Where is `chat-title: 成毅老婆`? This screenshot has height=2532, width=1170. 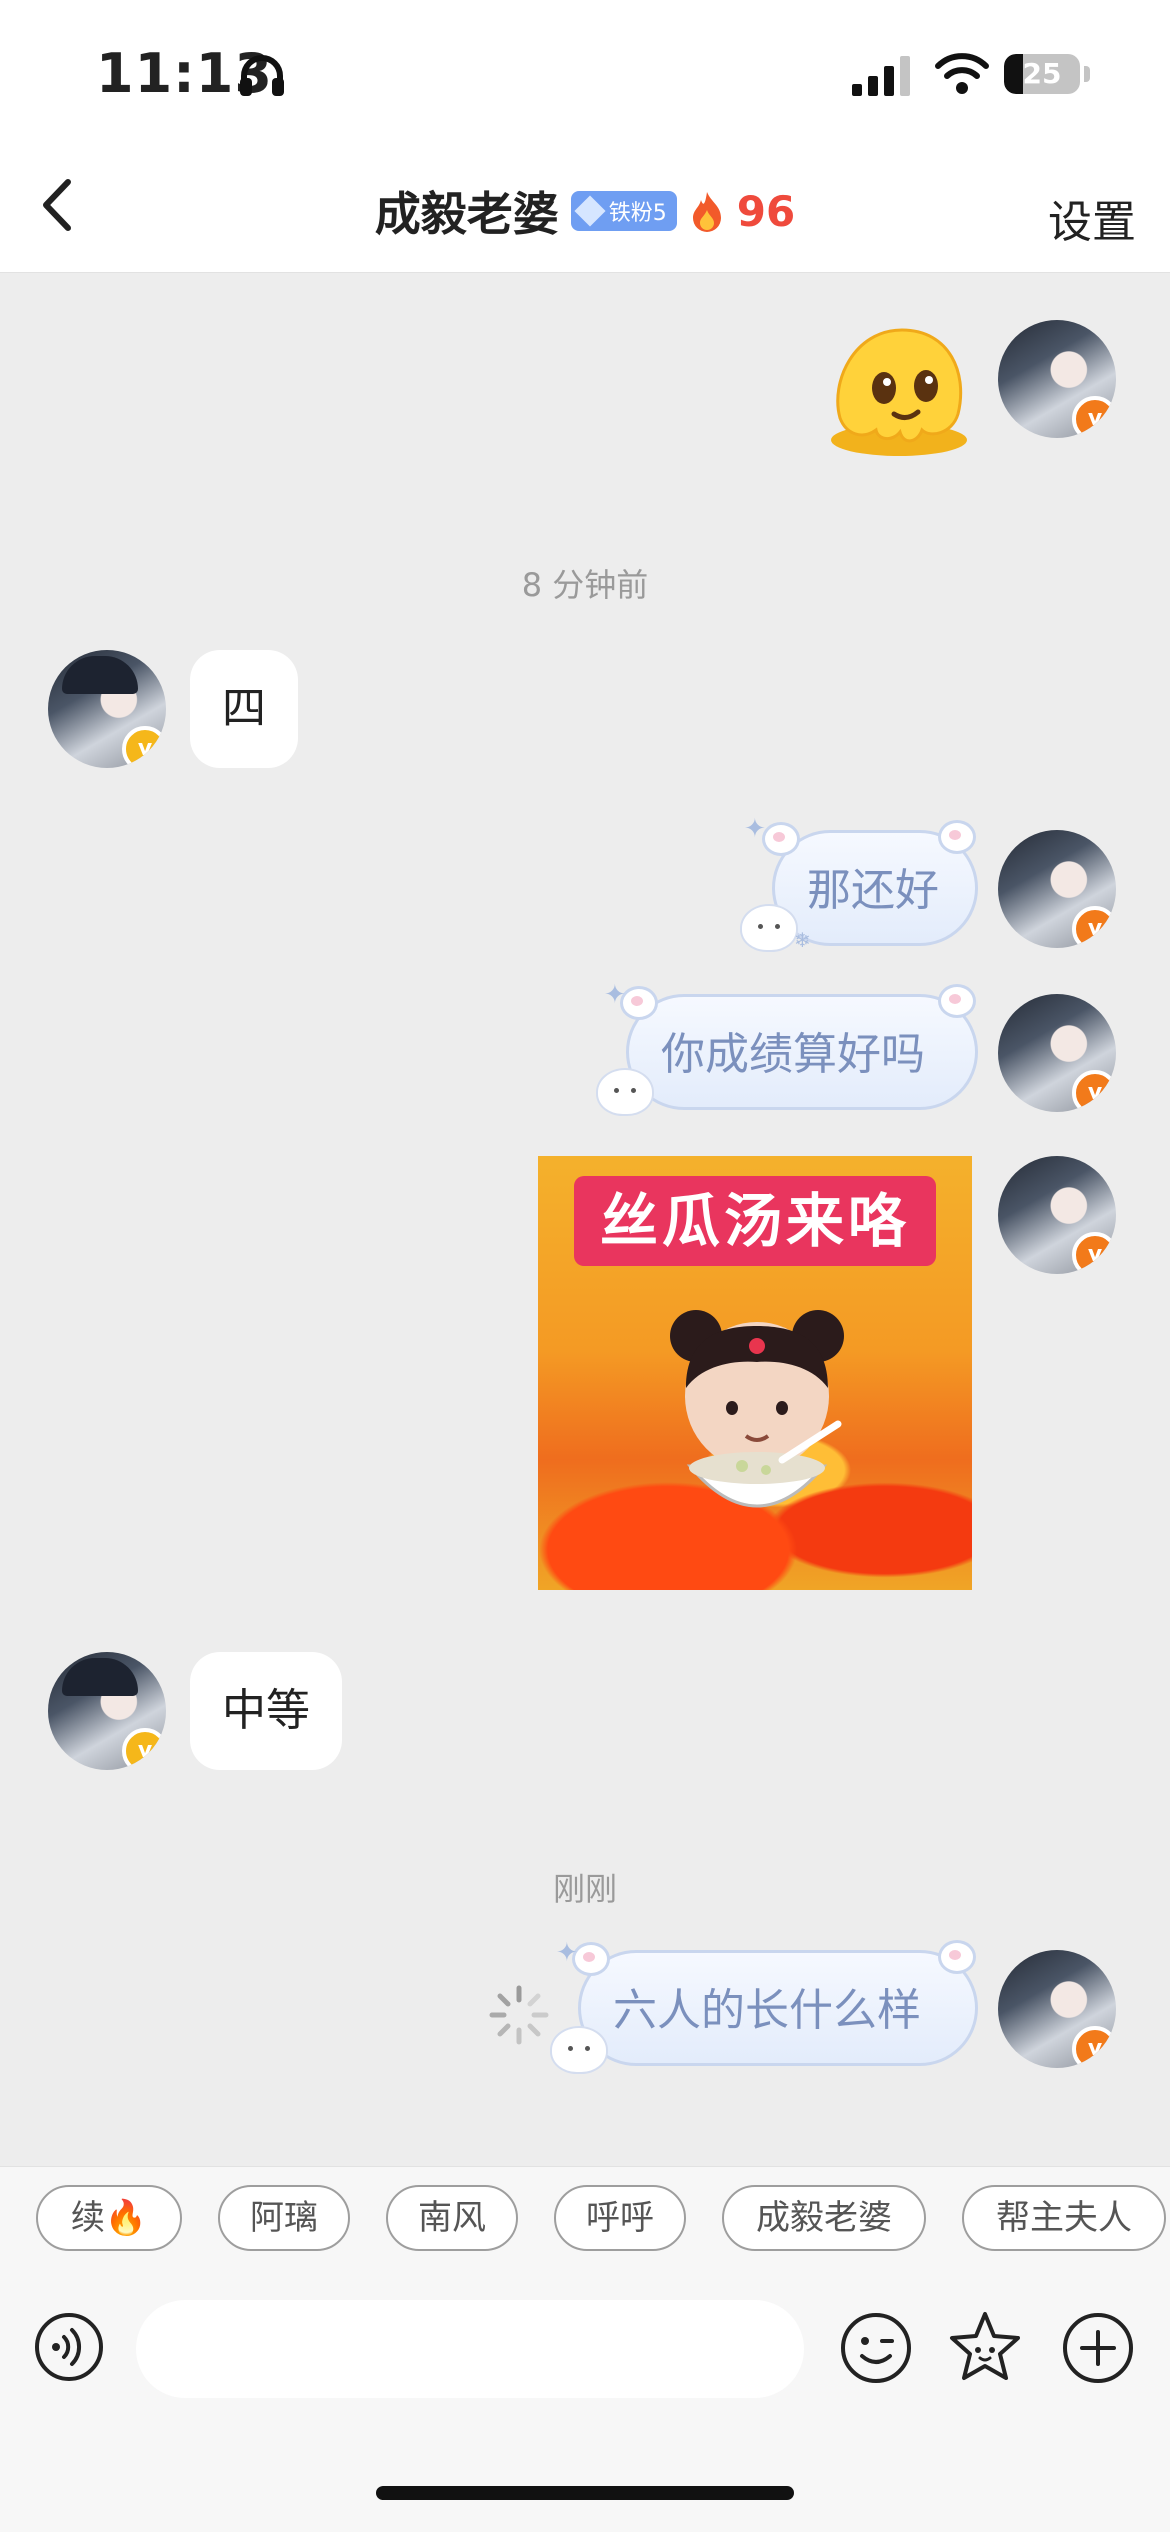 chat-title: 成毅老婆 is located at coordinates (467, 211).